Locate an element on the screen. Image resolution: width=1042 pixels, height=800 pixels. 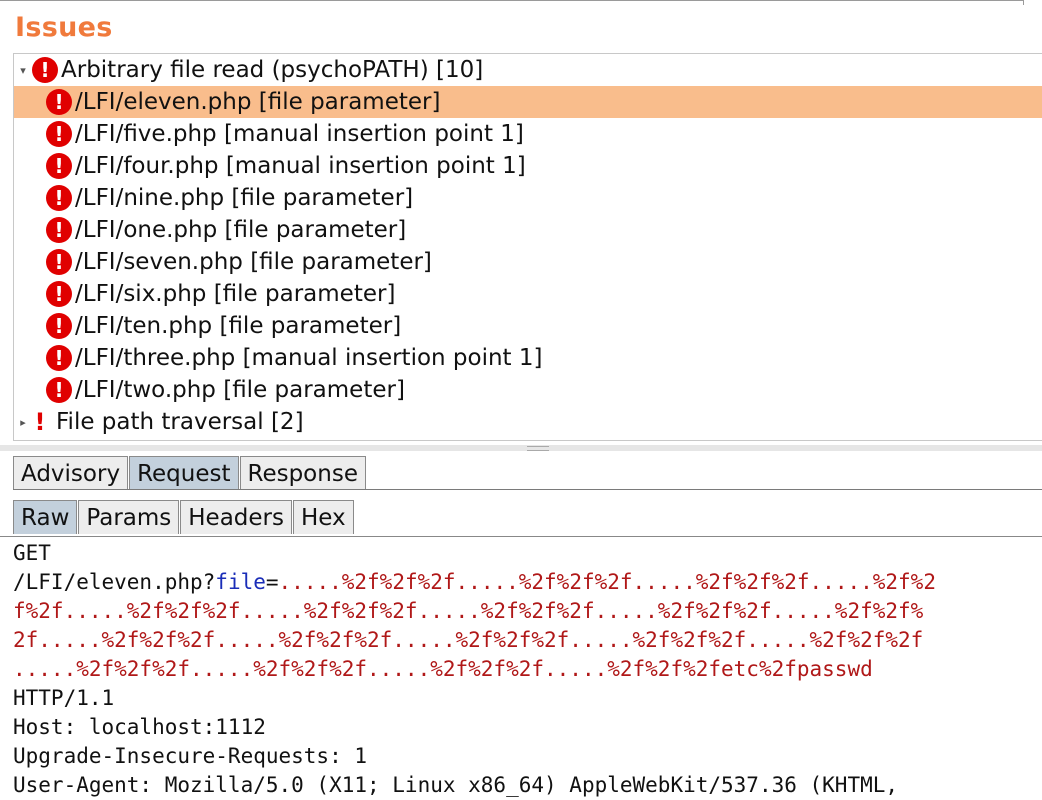
detail-tab-bar: Advisory Request Response is located at coordinates (190, 472).